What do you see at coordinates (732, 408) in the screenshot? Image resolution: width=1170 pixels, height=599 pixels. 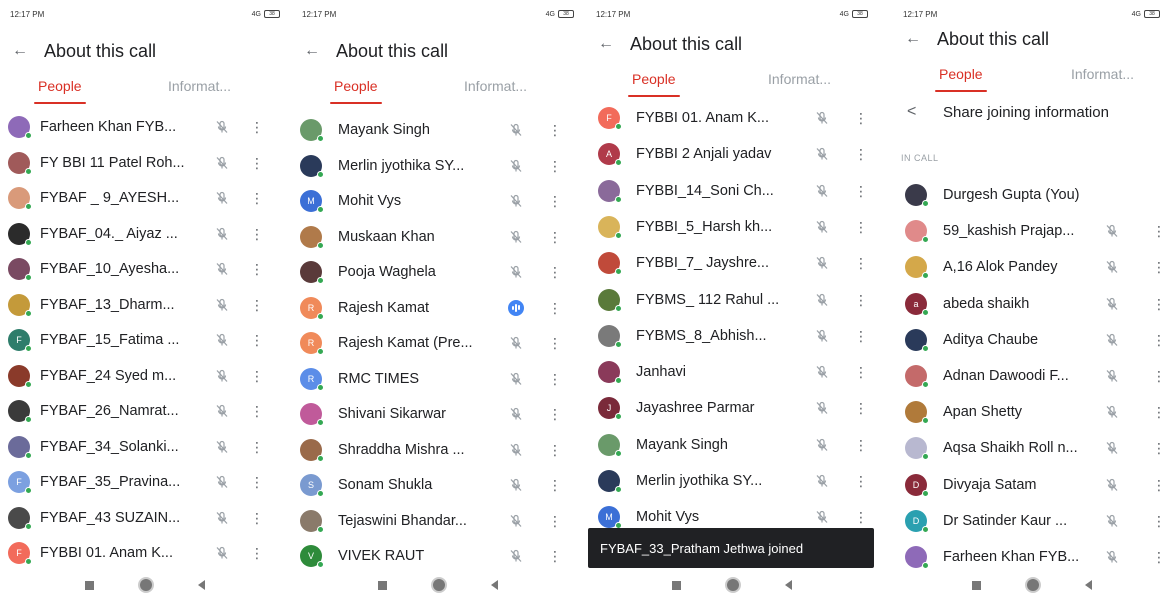 I see `participant-row: J Jayashree Parmar ⋮` at bounding box center [732, 408].